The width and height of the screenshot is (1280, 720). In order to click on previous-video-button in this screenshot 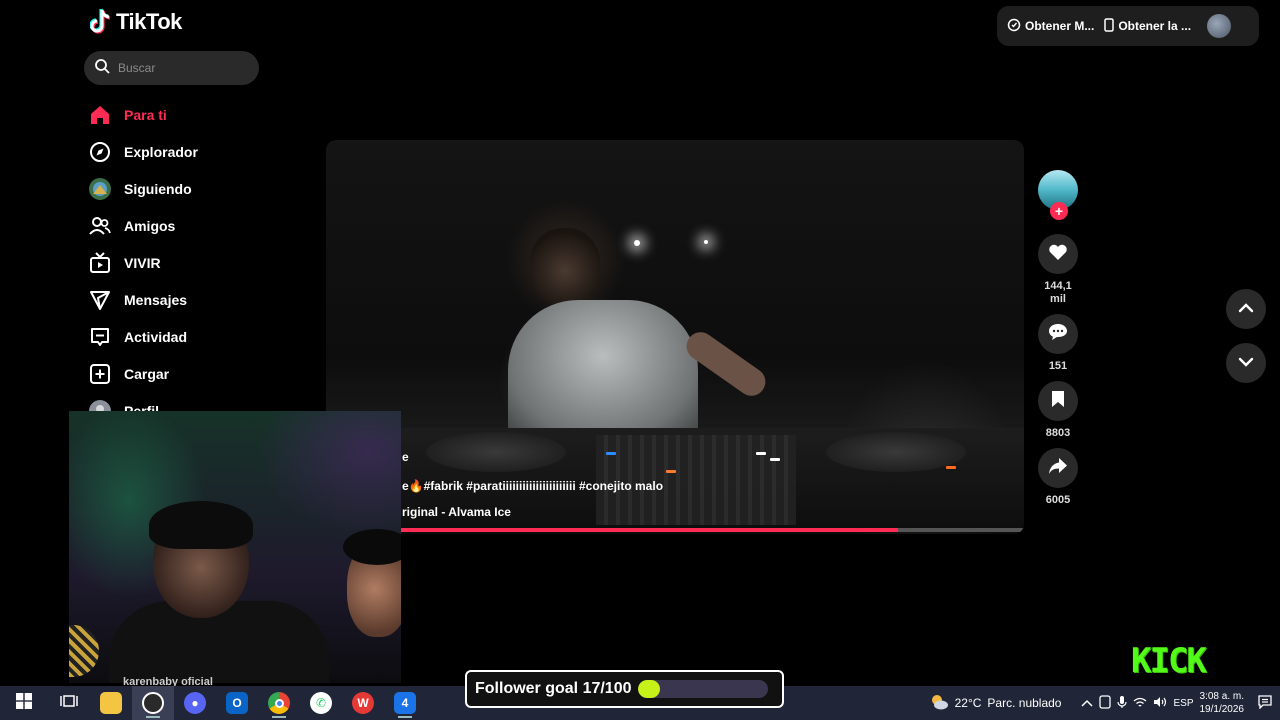, I will do `click(1246, 309)`.